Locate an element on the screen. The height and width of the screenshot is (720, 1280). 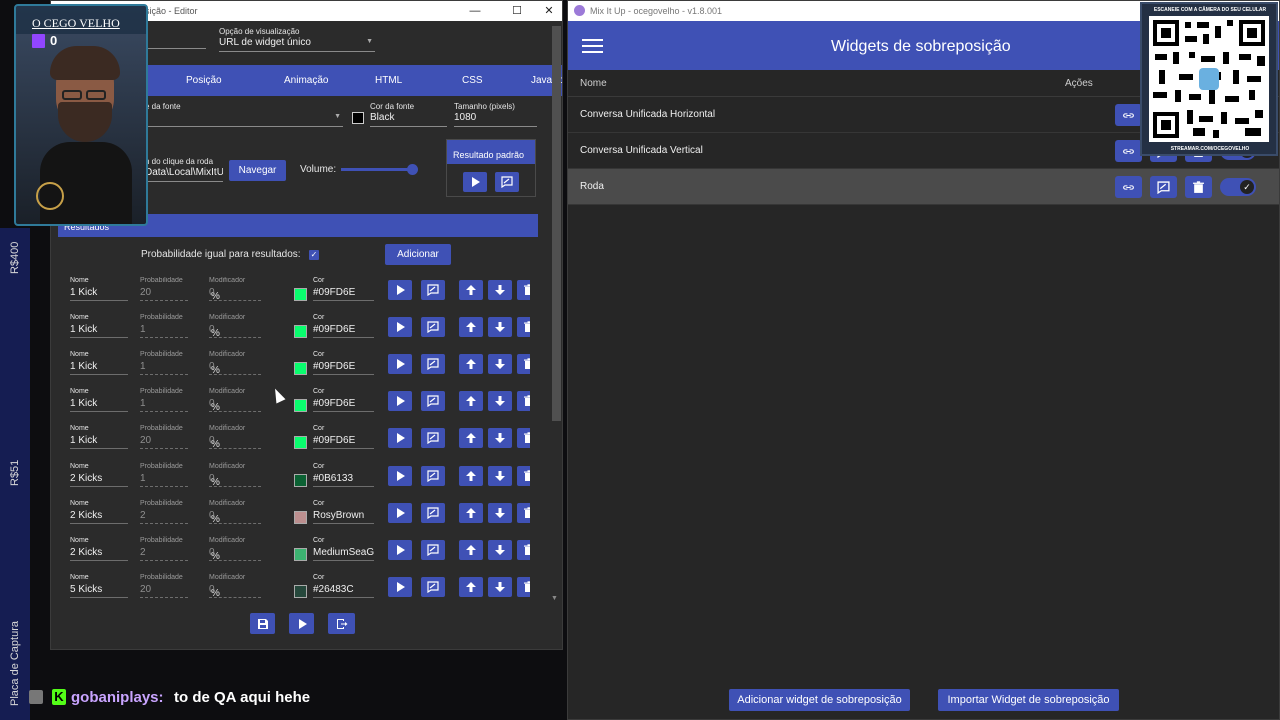
close-icon: ✕ is located at coordinates (549, 11).